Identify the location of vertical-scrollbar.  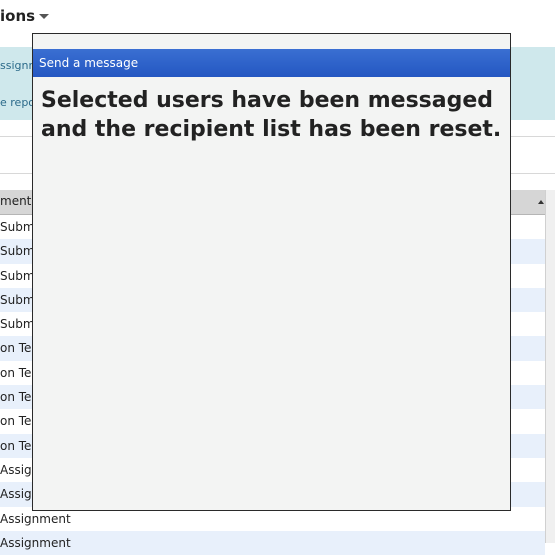
(550, 366).